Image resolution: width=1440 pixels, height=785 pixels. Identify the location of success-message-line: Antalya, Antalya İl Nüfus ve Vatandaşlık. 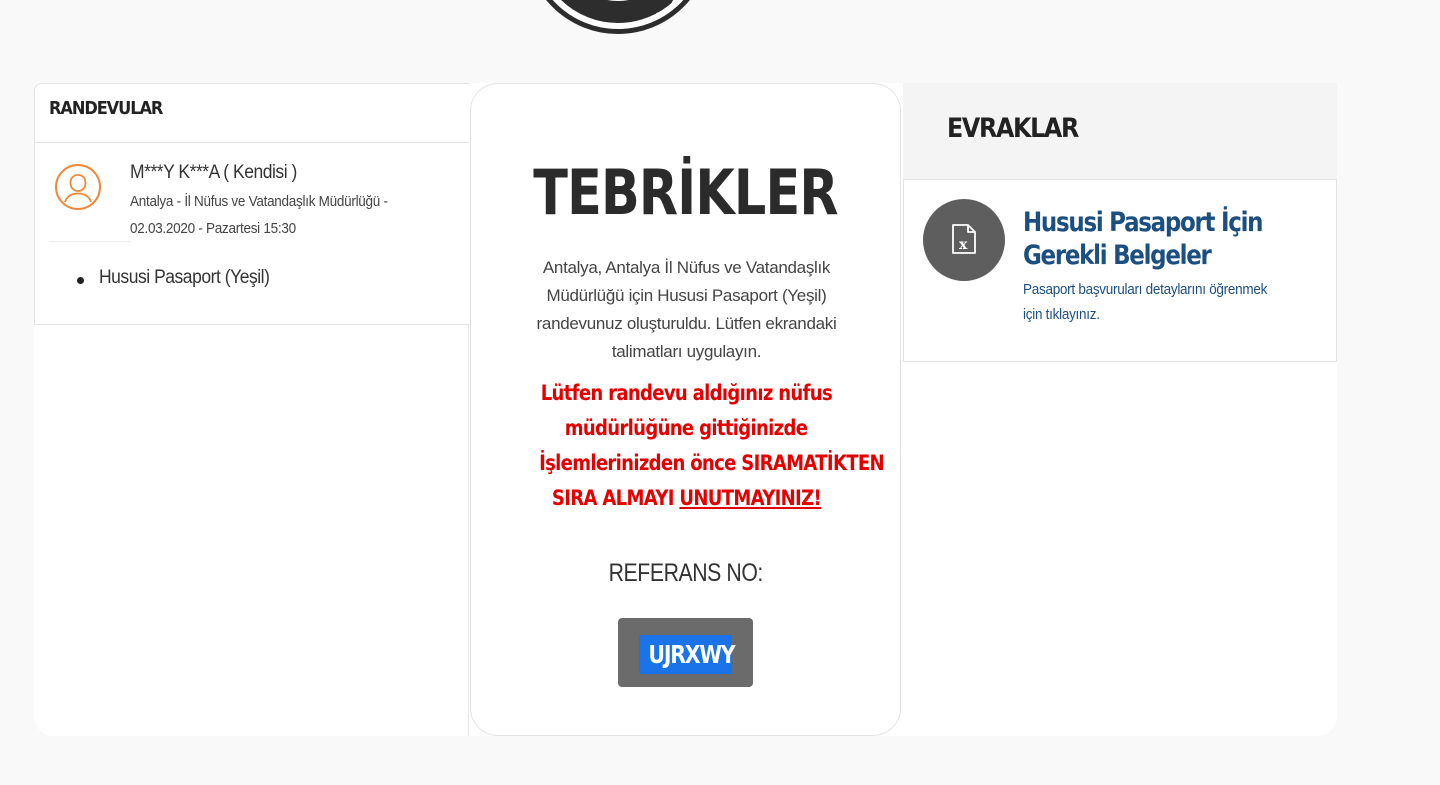
(686, 267).